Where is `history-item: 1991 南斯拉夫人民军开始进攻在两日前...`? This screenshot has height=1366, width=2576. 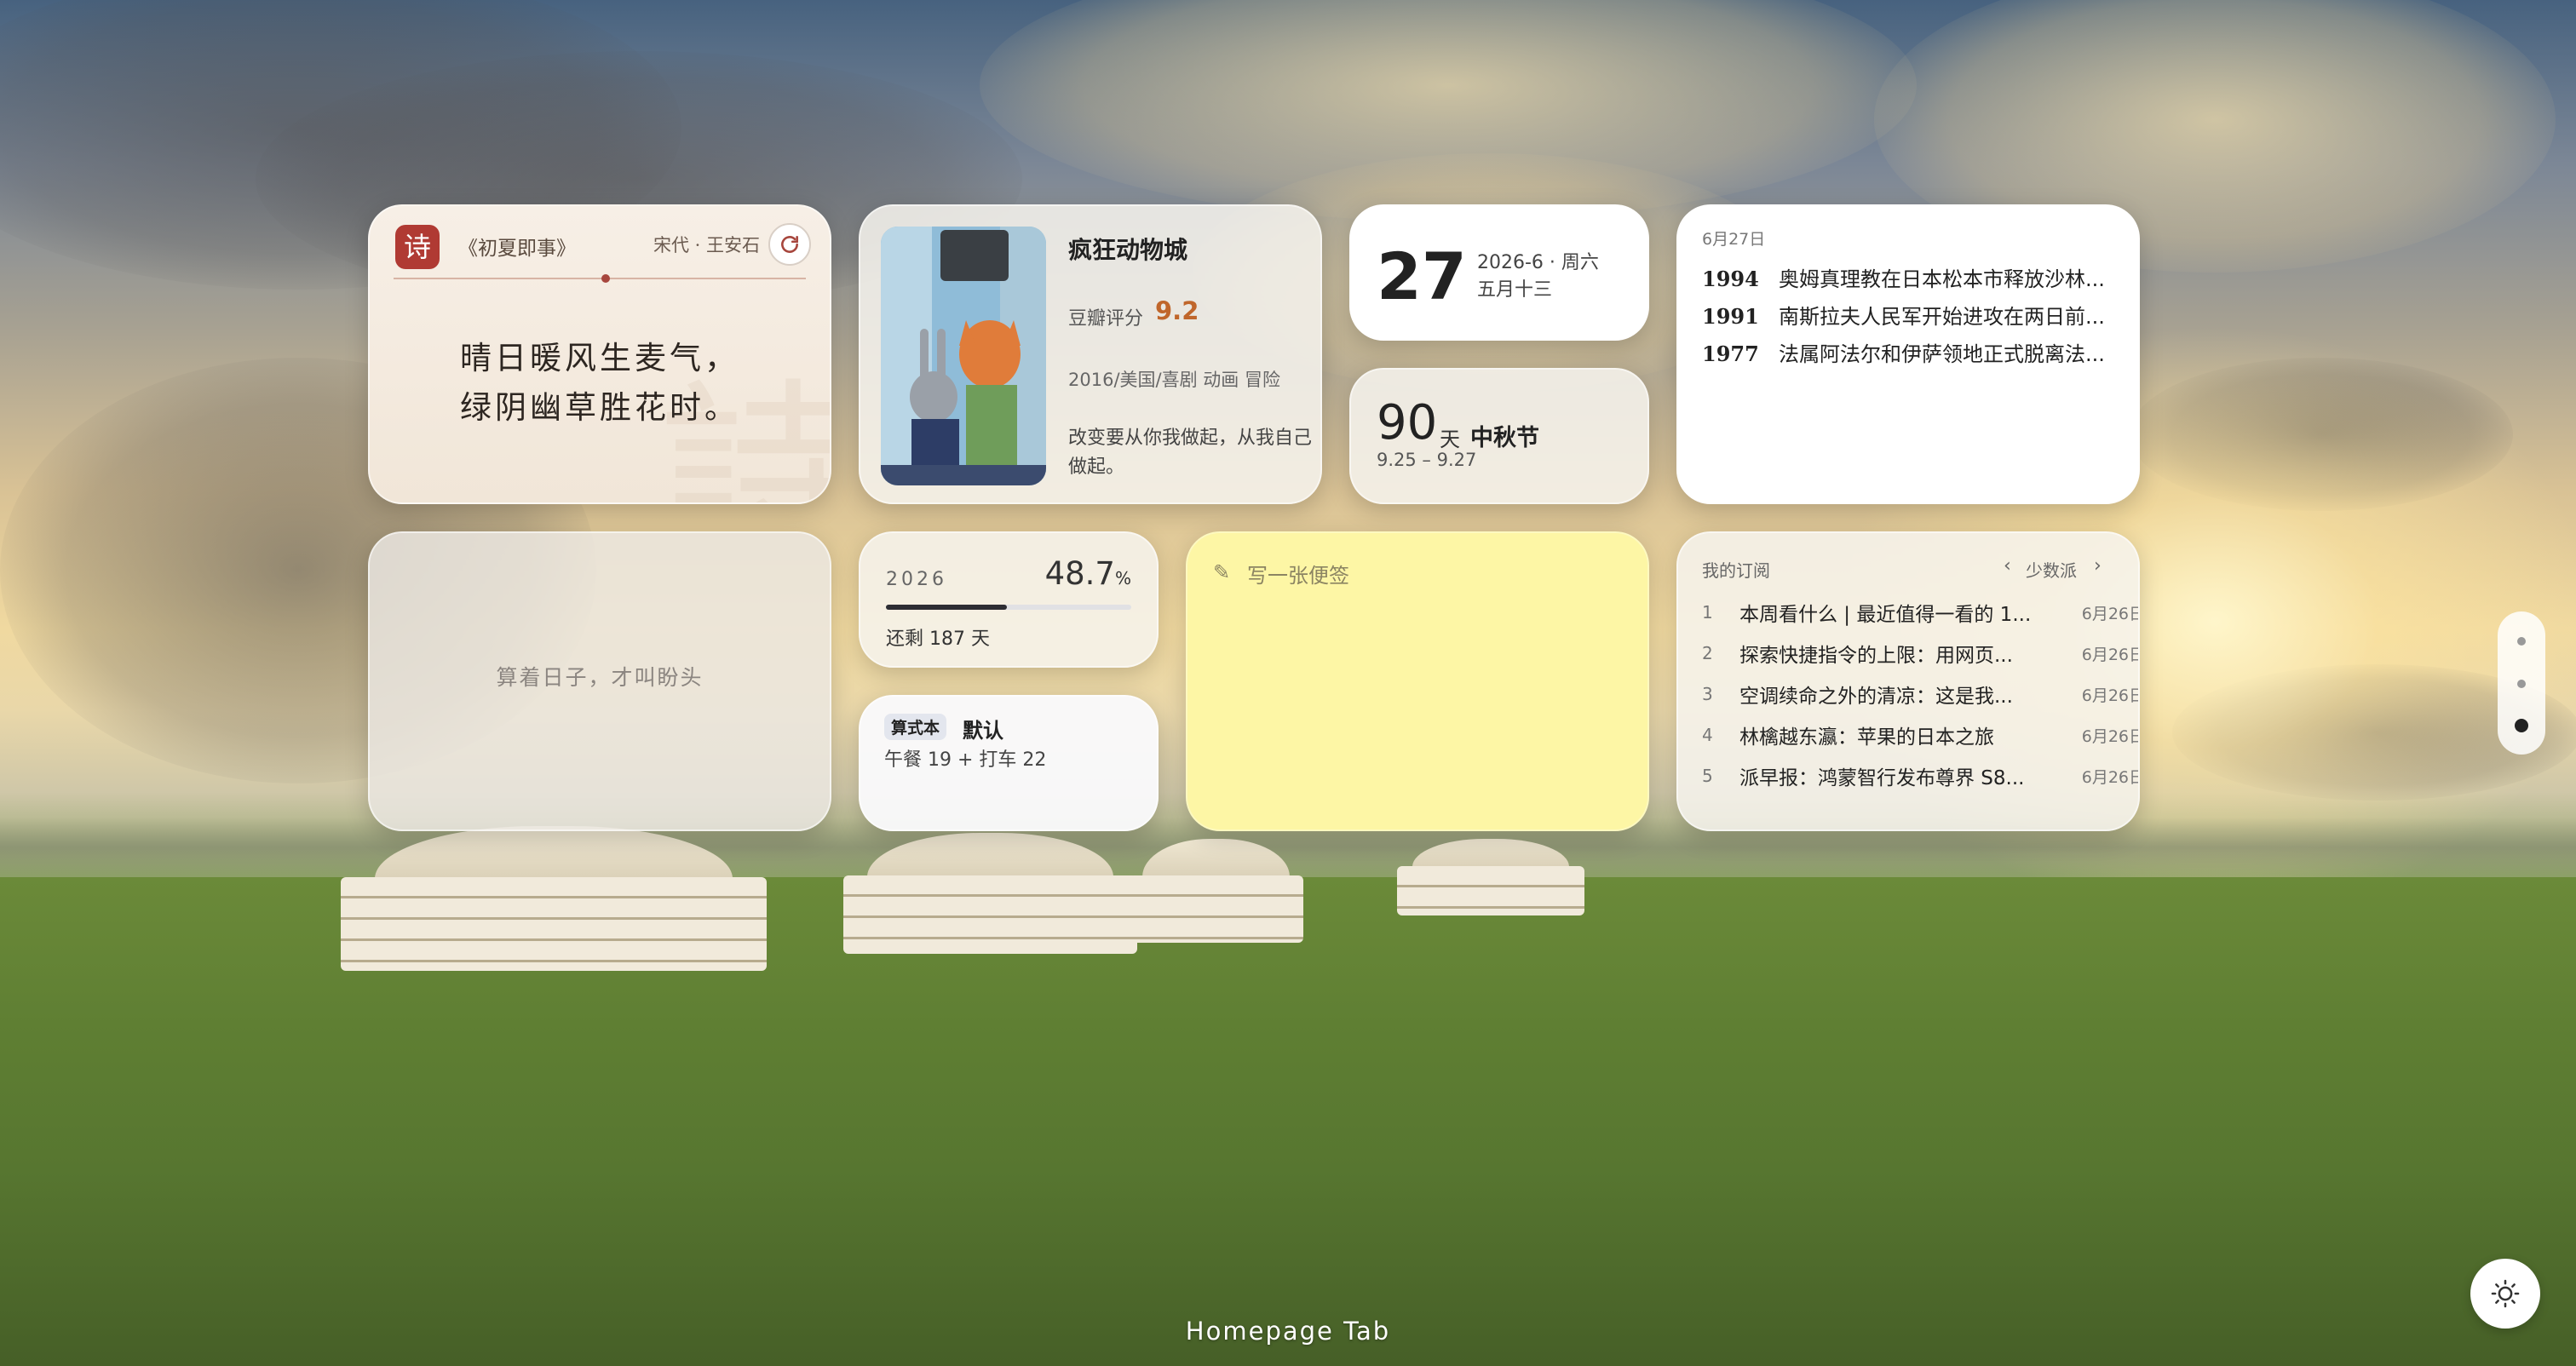 history-item: 1991 南斯拉夫人民军开始进攻在两日前... is located at coordinates (1904, 315).